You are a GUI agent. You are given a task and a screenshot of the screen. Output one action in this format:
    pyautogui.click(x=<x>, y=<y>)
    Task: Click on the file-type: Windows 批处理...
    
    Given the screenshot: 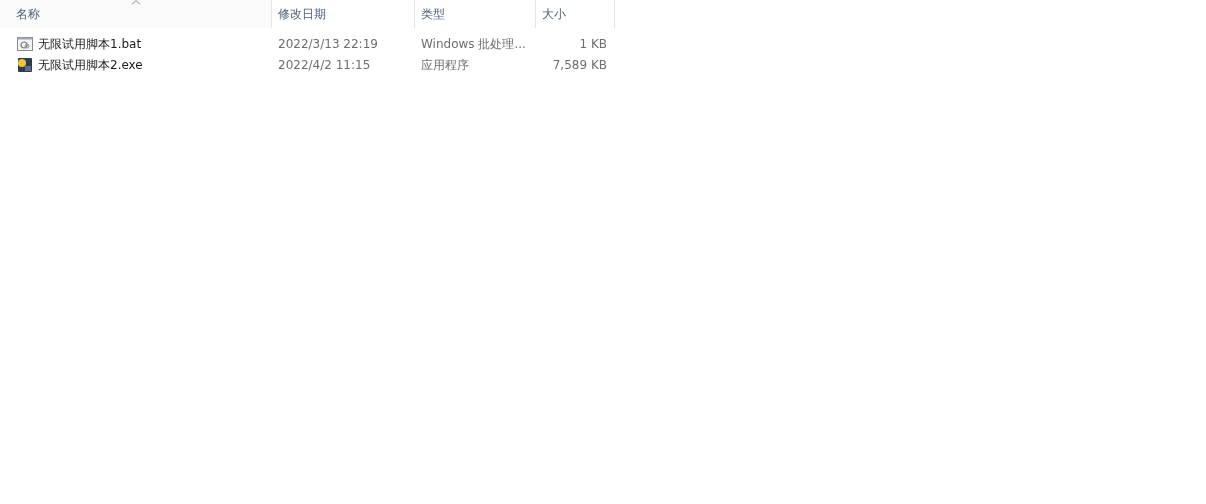 What is the action you would take?
    pyautogui.click(x=473, y=44)
    